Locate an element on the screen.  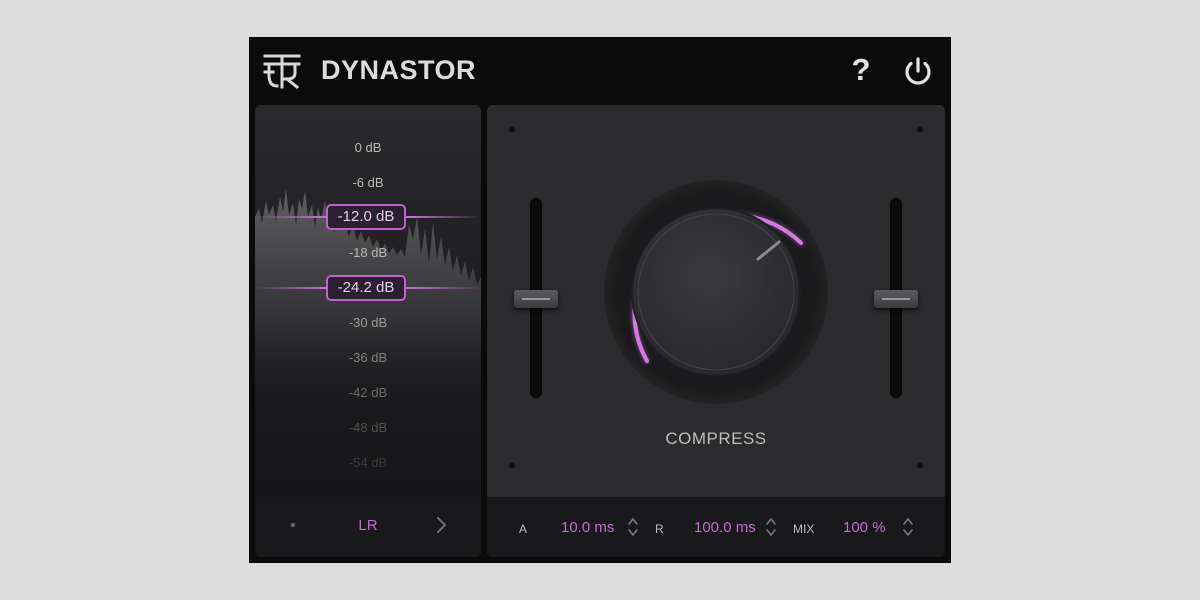
meter-scale-label: -6 dB is located at coordinates (368, 182).